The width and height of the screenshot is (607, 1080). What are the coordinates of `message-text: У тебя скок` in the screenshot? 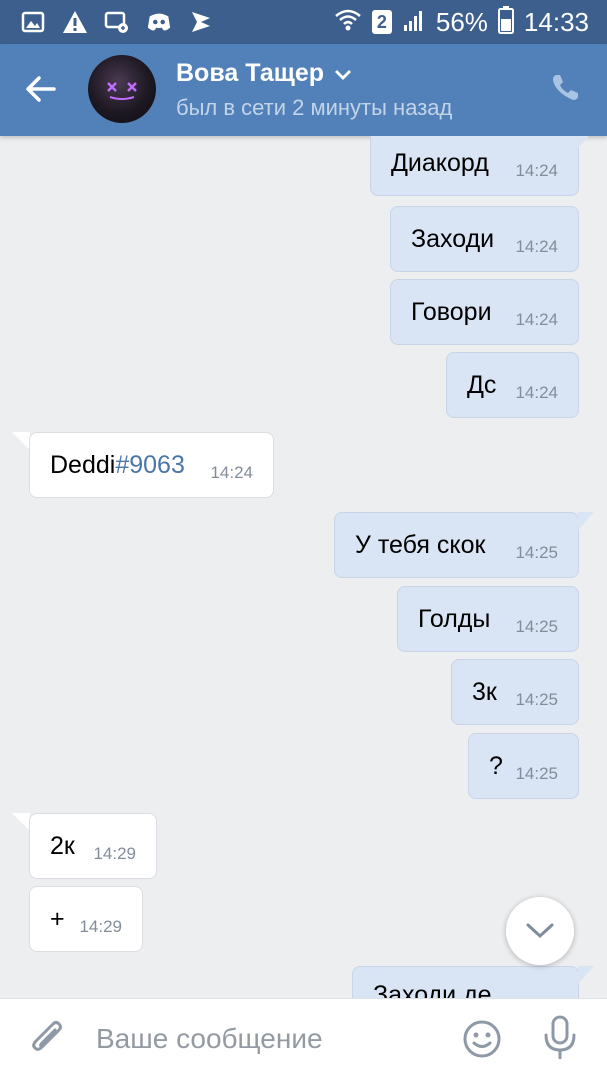 It's located at (420, 544).